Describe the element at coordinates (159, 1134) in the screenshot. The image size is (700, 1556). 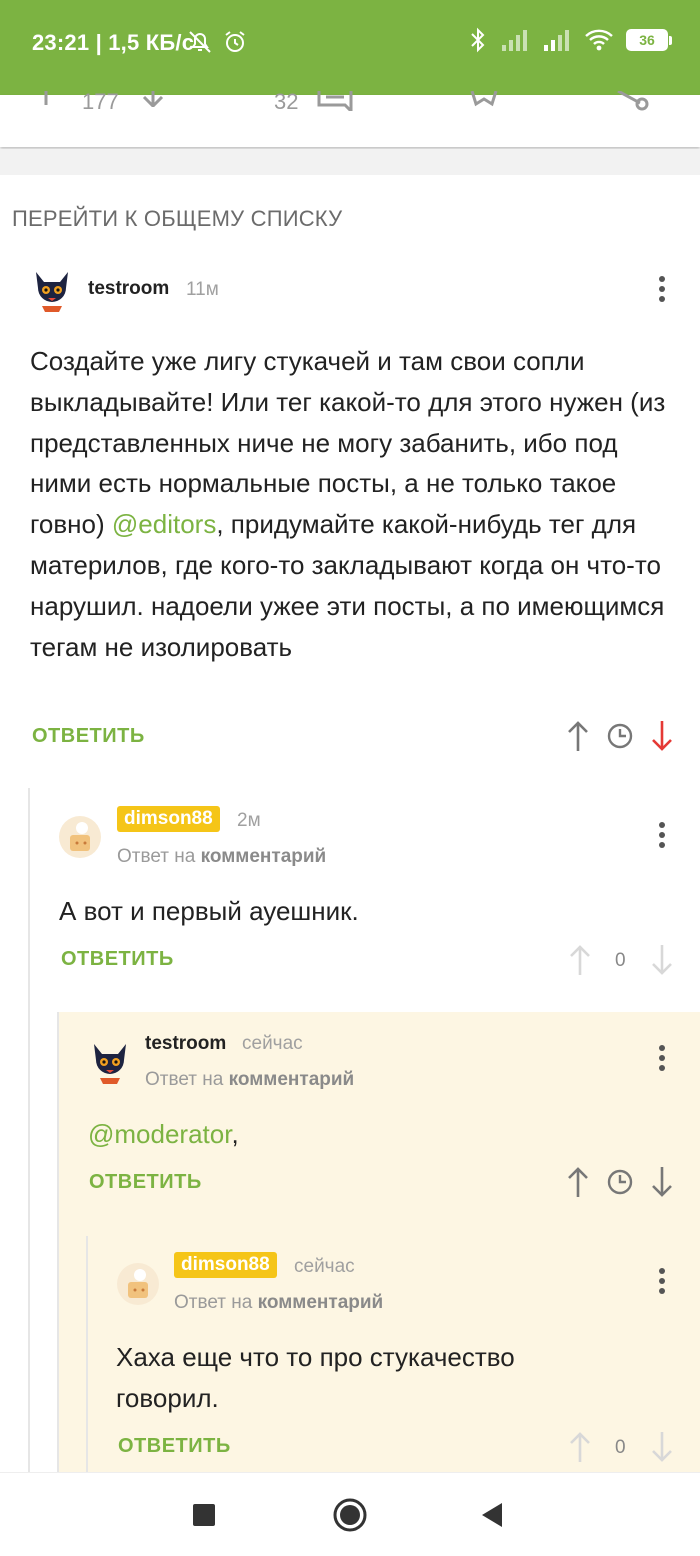
I see `mention-link: @moderator` at that location.